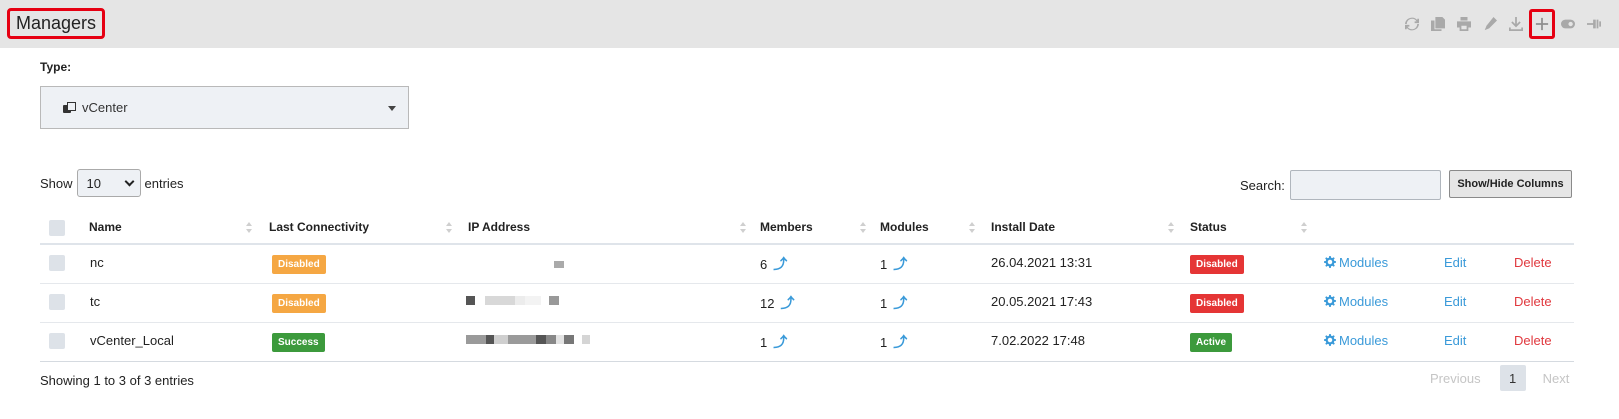 The height and width of the screenshot is (419, 1619). I want to click on chevron-down-icon, so click(129, 181).